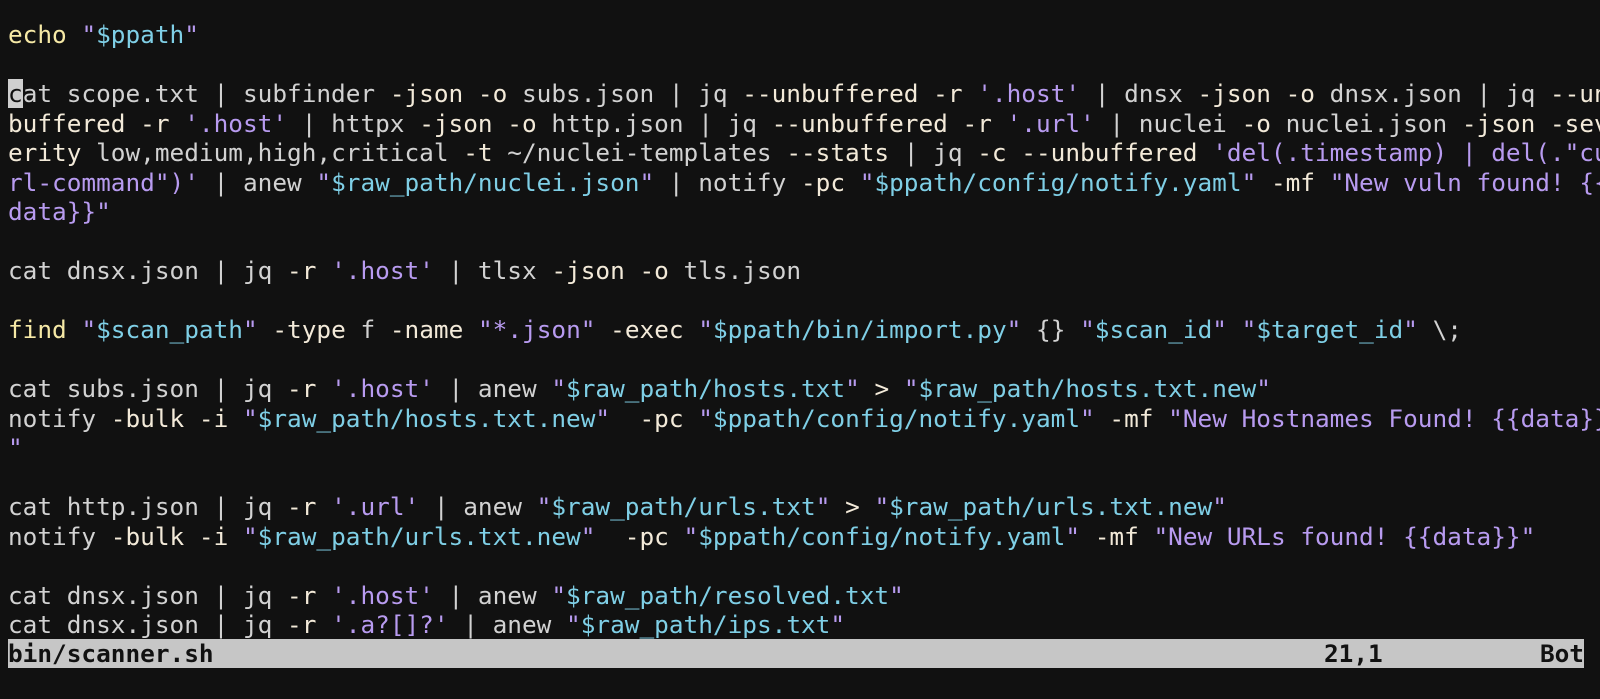 The image size is (1600, 699). Describe the element at coordinates (654, 123) in the screenshot. I see `code-token: http.json | jq` at that location.